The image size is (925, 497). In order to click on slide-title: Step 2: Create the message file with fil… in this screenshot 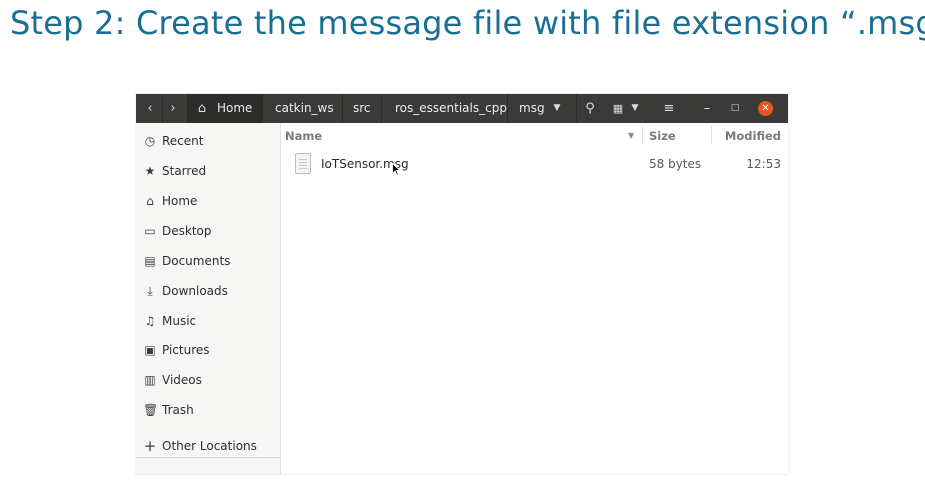, I will do `click(467, 23)`.